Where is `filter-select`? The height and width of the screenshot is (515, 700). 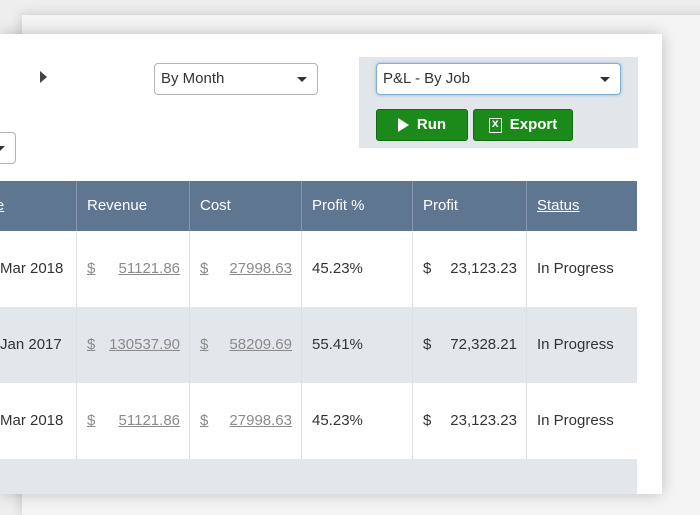
filter-select is located at coordinates (8, 148).